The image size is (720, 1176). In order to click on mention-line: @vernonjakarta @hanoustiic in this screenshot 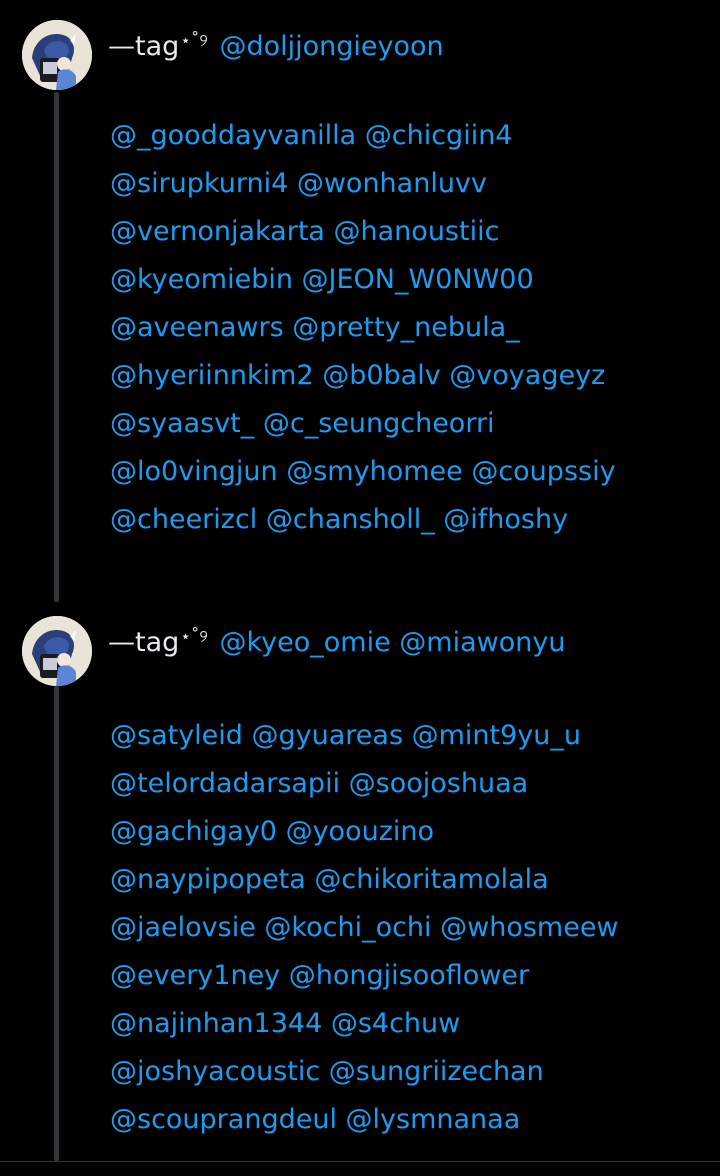, I will do `click(410, 232)`.